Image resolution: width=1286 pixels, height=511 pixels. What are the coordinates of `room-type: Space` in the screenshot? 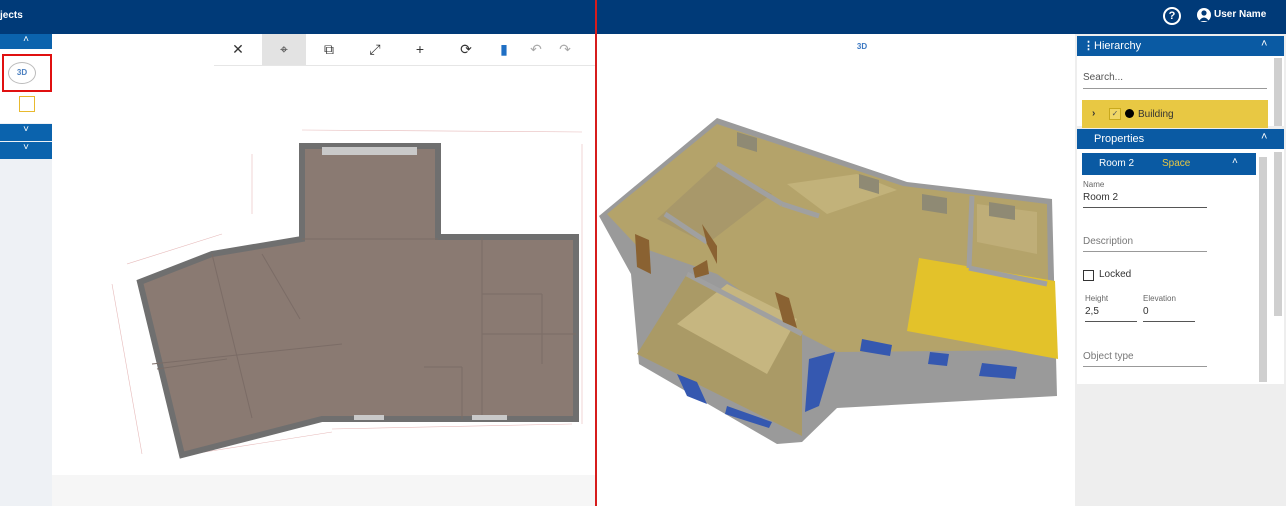 It's located at (1176, 163).